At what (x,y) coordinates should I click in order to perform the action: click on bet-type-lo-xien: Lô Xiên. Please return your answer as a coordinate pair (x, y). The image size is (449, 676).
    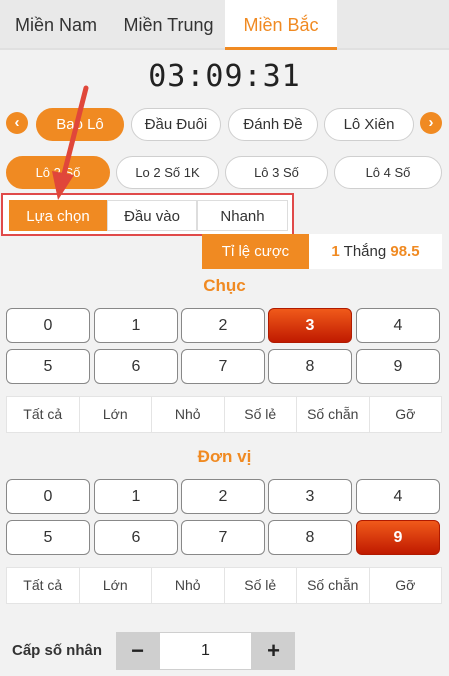
    Looking at the image, I should click on (369, 124).